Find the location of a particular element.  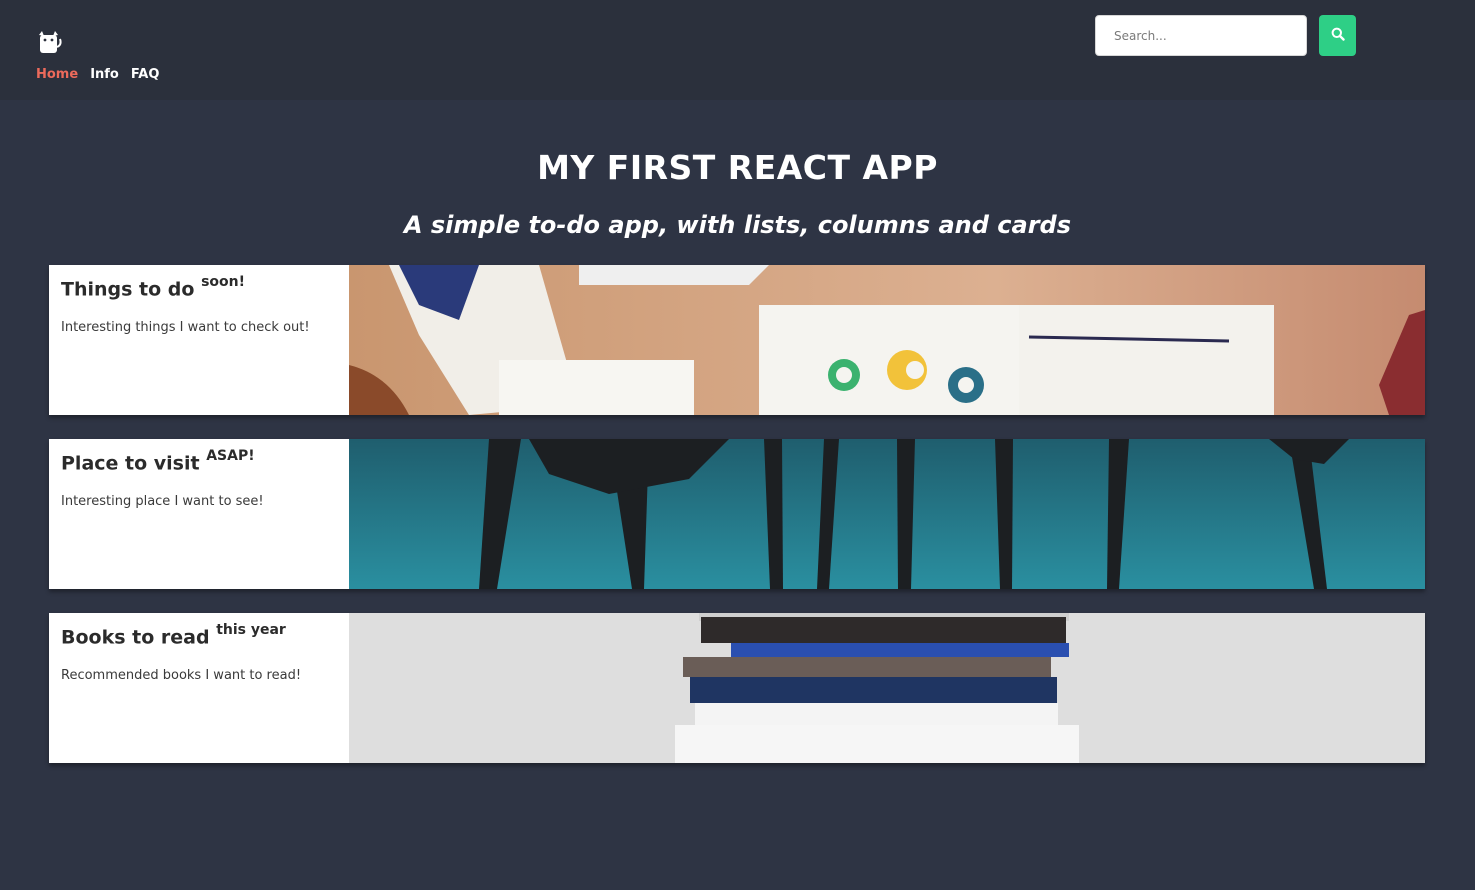

card-title: Place to visit ASAP! is located at coordinates (199, 461).